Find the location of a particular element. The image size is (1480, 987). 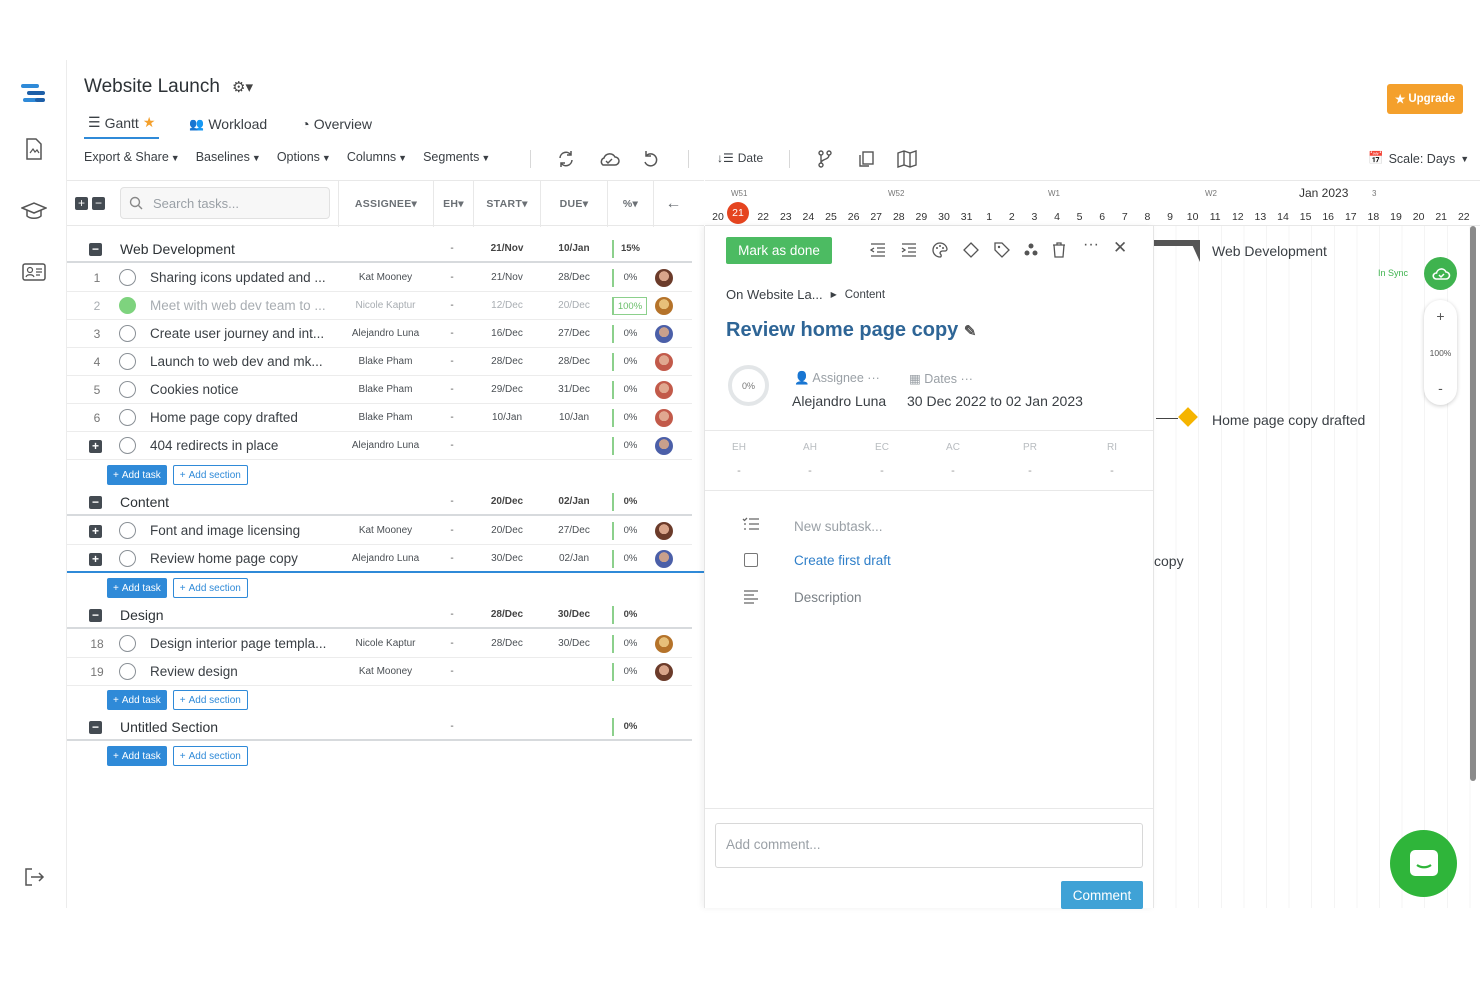

app-logo-icon is located at coordinates (34, 94).